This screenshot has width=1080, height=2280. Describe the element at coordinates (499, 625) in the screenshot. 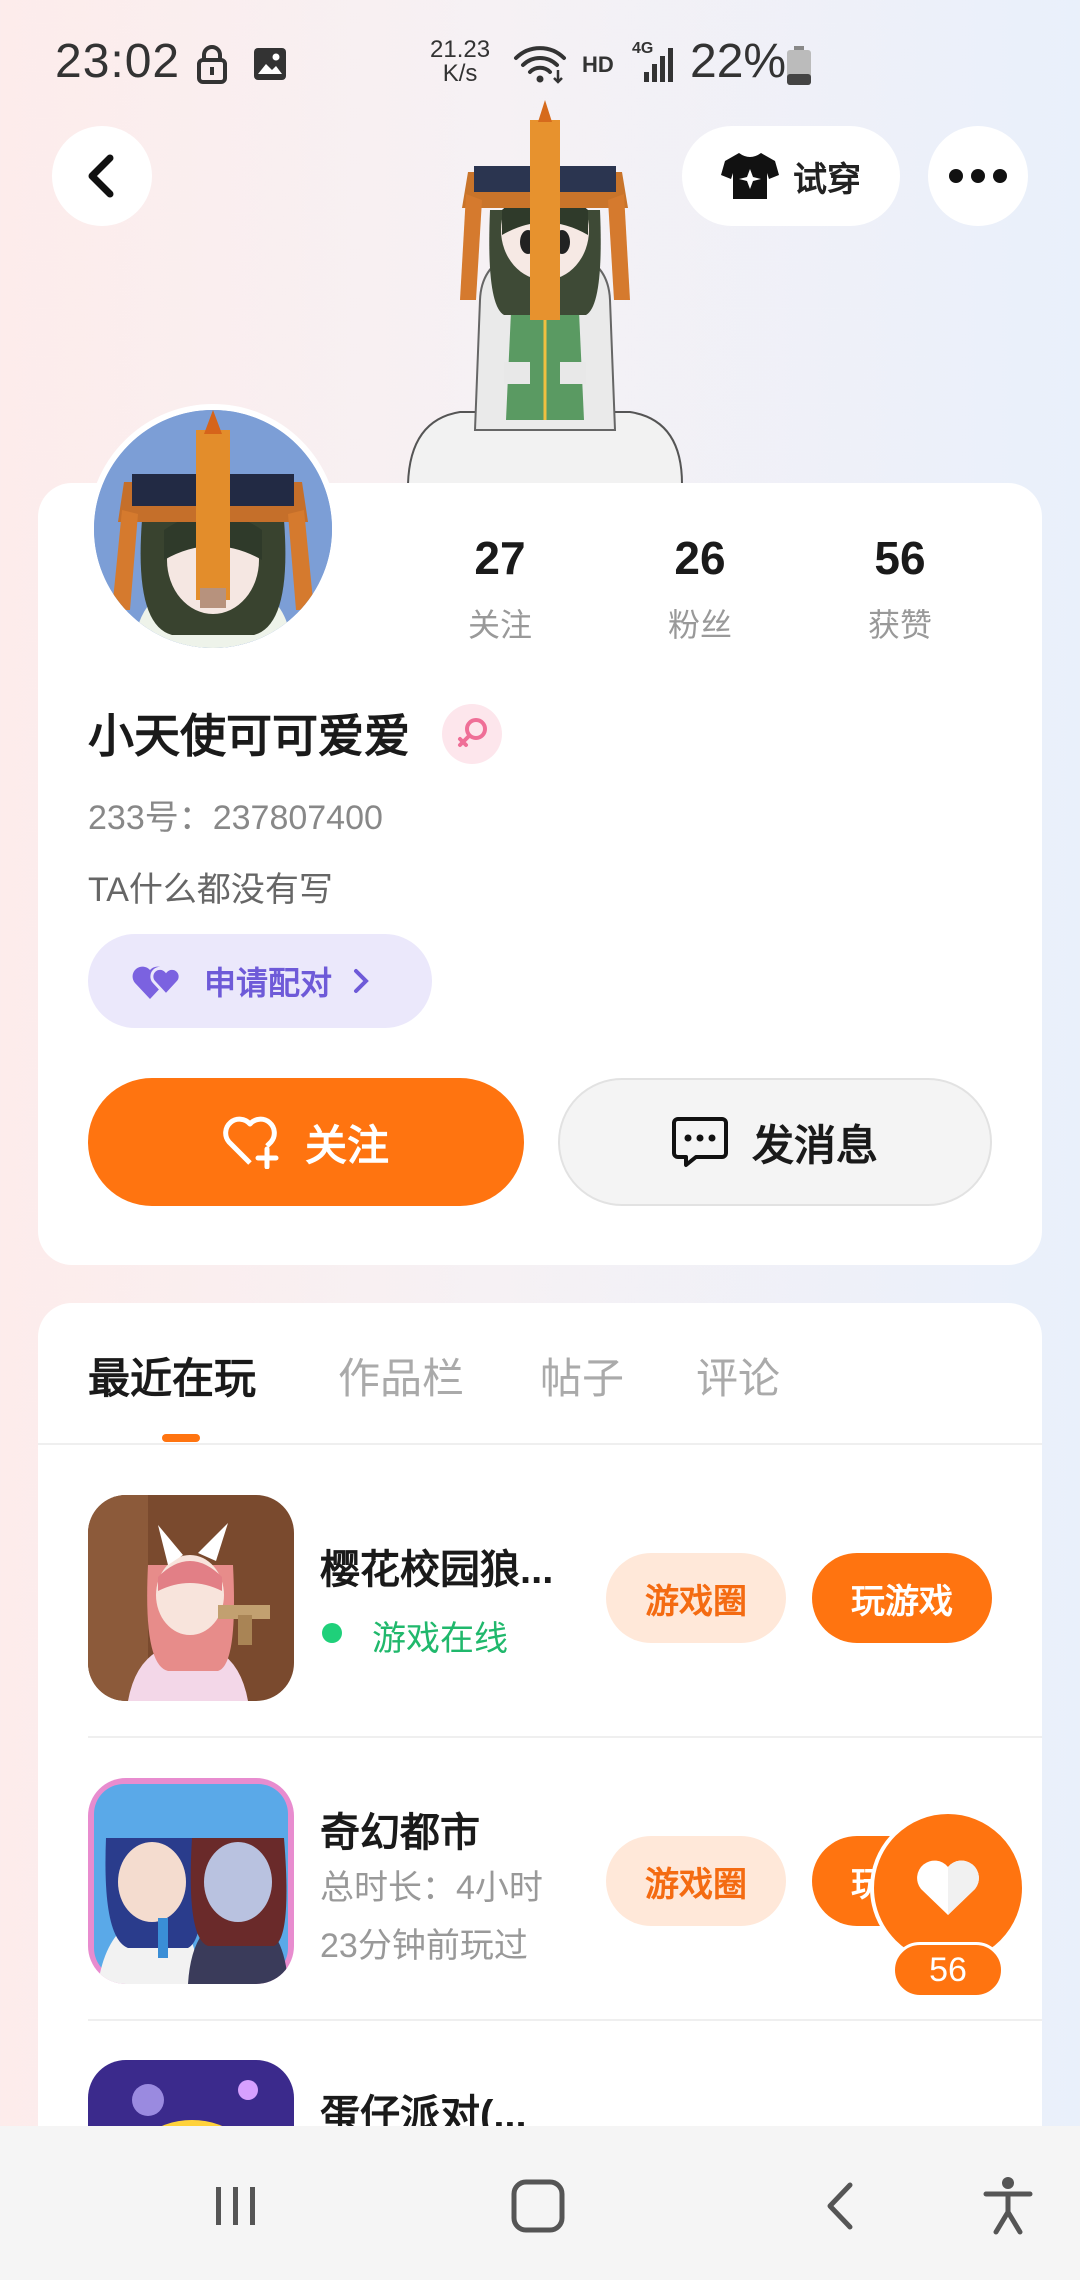

I see `stat-following-label: 关注` at that location.